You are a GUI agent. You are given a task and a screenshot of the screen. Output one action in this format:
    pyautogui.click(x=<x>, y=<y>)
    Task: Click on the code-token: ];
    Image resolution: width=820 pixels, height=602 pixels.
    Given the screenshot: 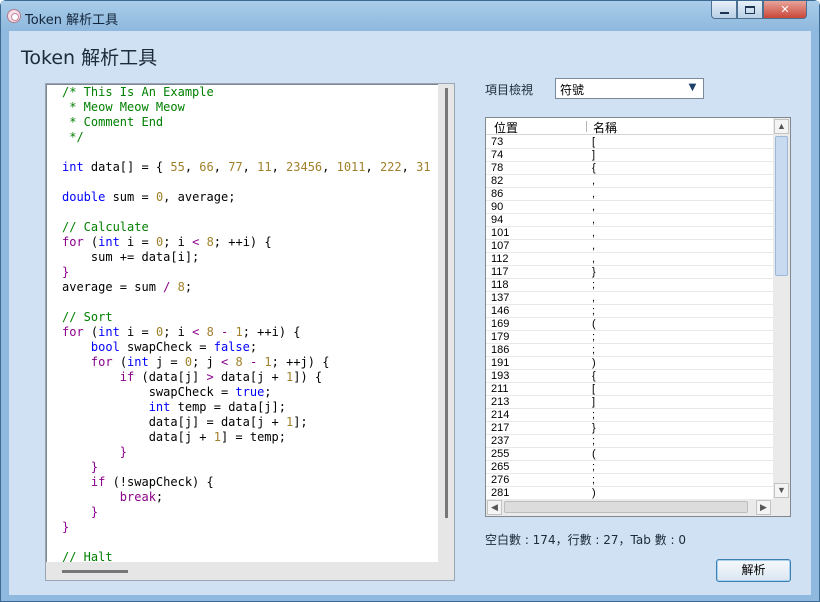 What is the action you would take?
    pyautogui.click(x=300, y=422)
    